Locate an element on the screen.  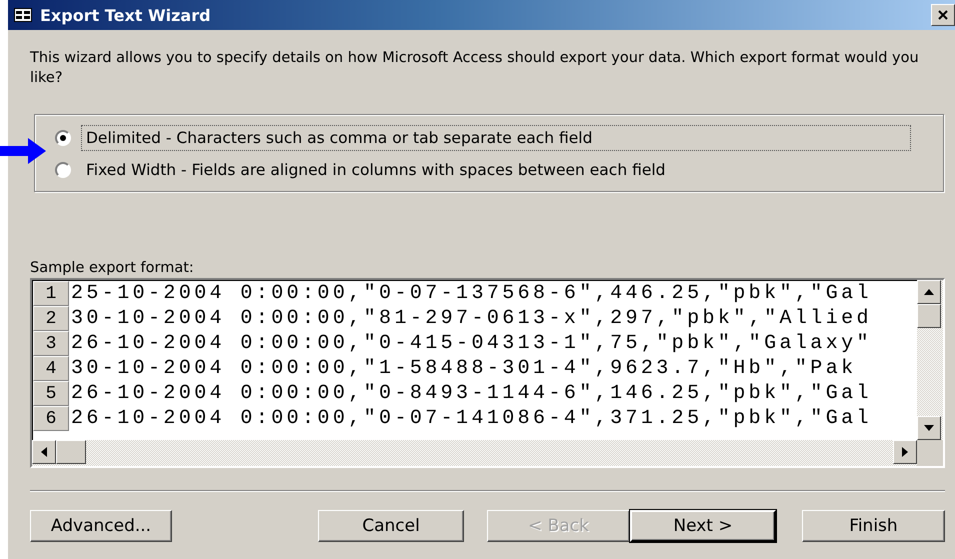
window-icon is located at coordinates (23, 15).